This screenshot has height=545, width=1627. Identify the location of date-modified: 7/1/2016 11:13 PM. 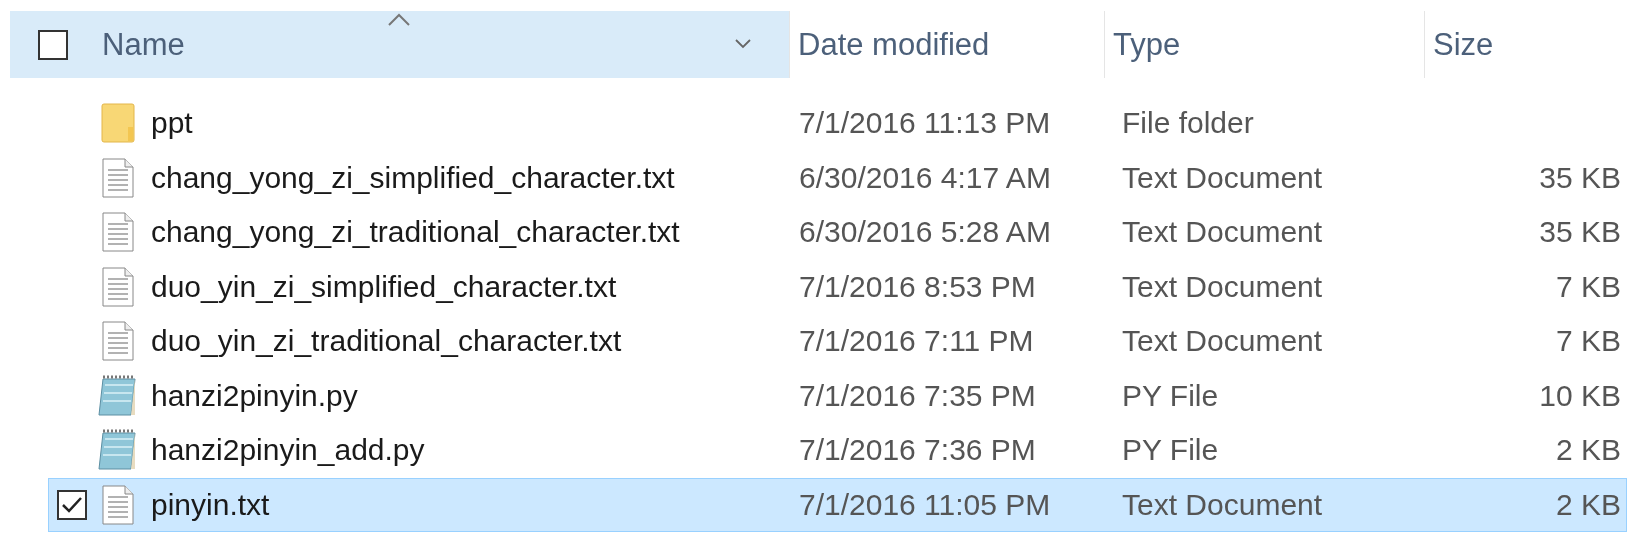
(925, 123).